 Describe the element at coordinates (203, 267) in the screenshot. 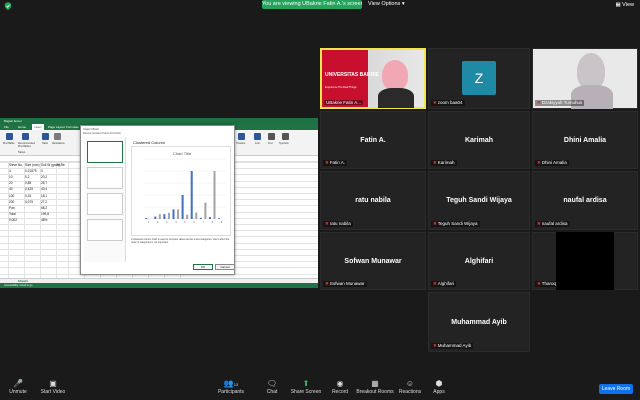

I see `ok-button: OK` at that location.